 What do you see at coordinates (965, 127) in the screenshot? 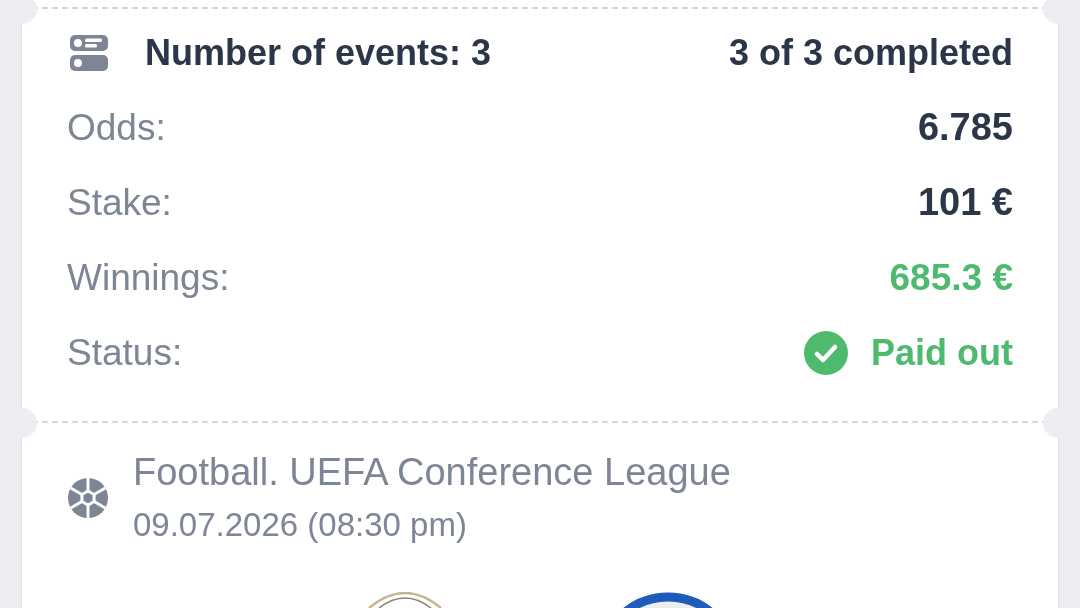
I see `row-value: 6.785` at bounding box center [965, 127].